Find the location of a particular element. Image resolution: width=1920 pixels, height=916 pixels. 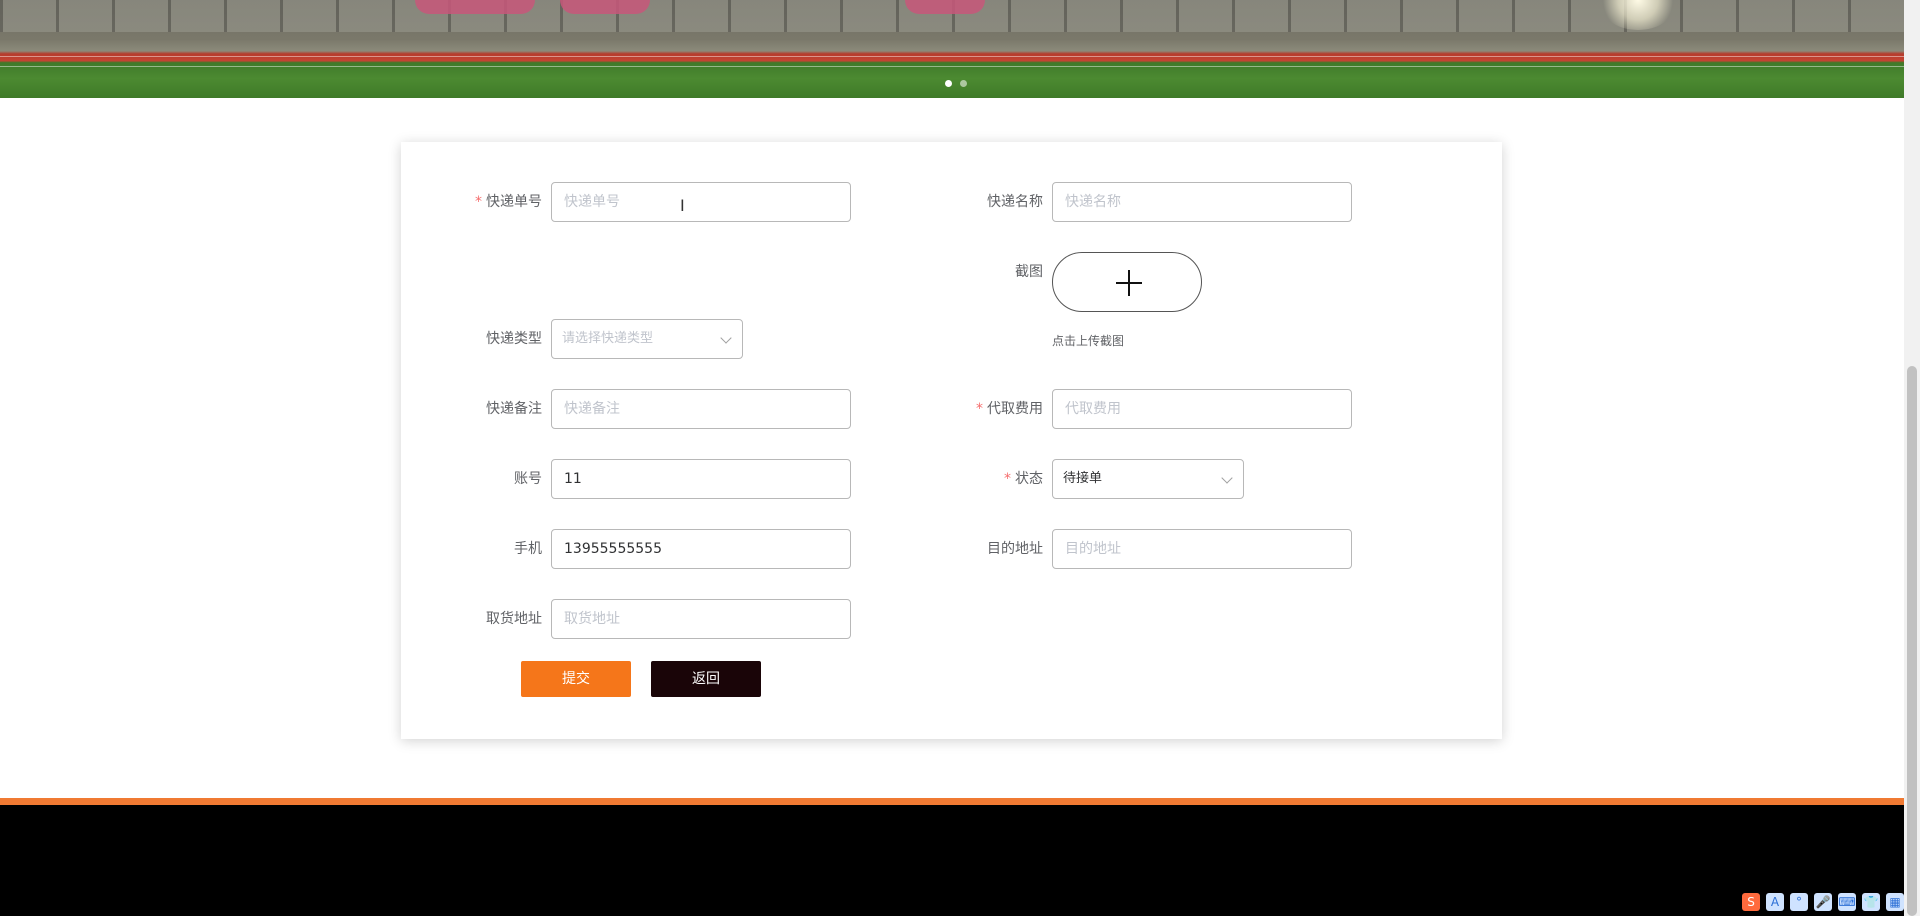

system-tray: S A ° 🎤 ⌨ 👕 ▦ is located at coordinates (1823, 902).